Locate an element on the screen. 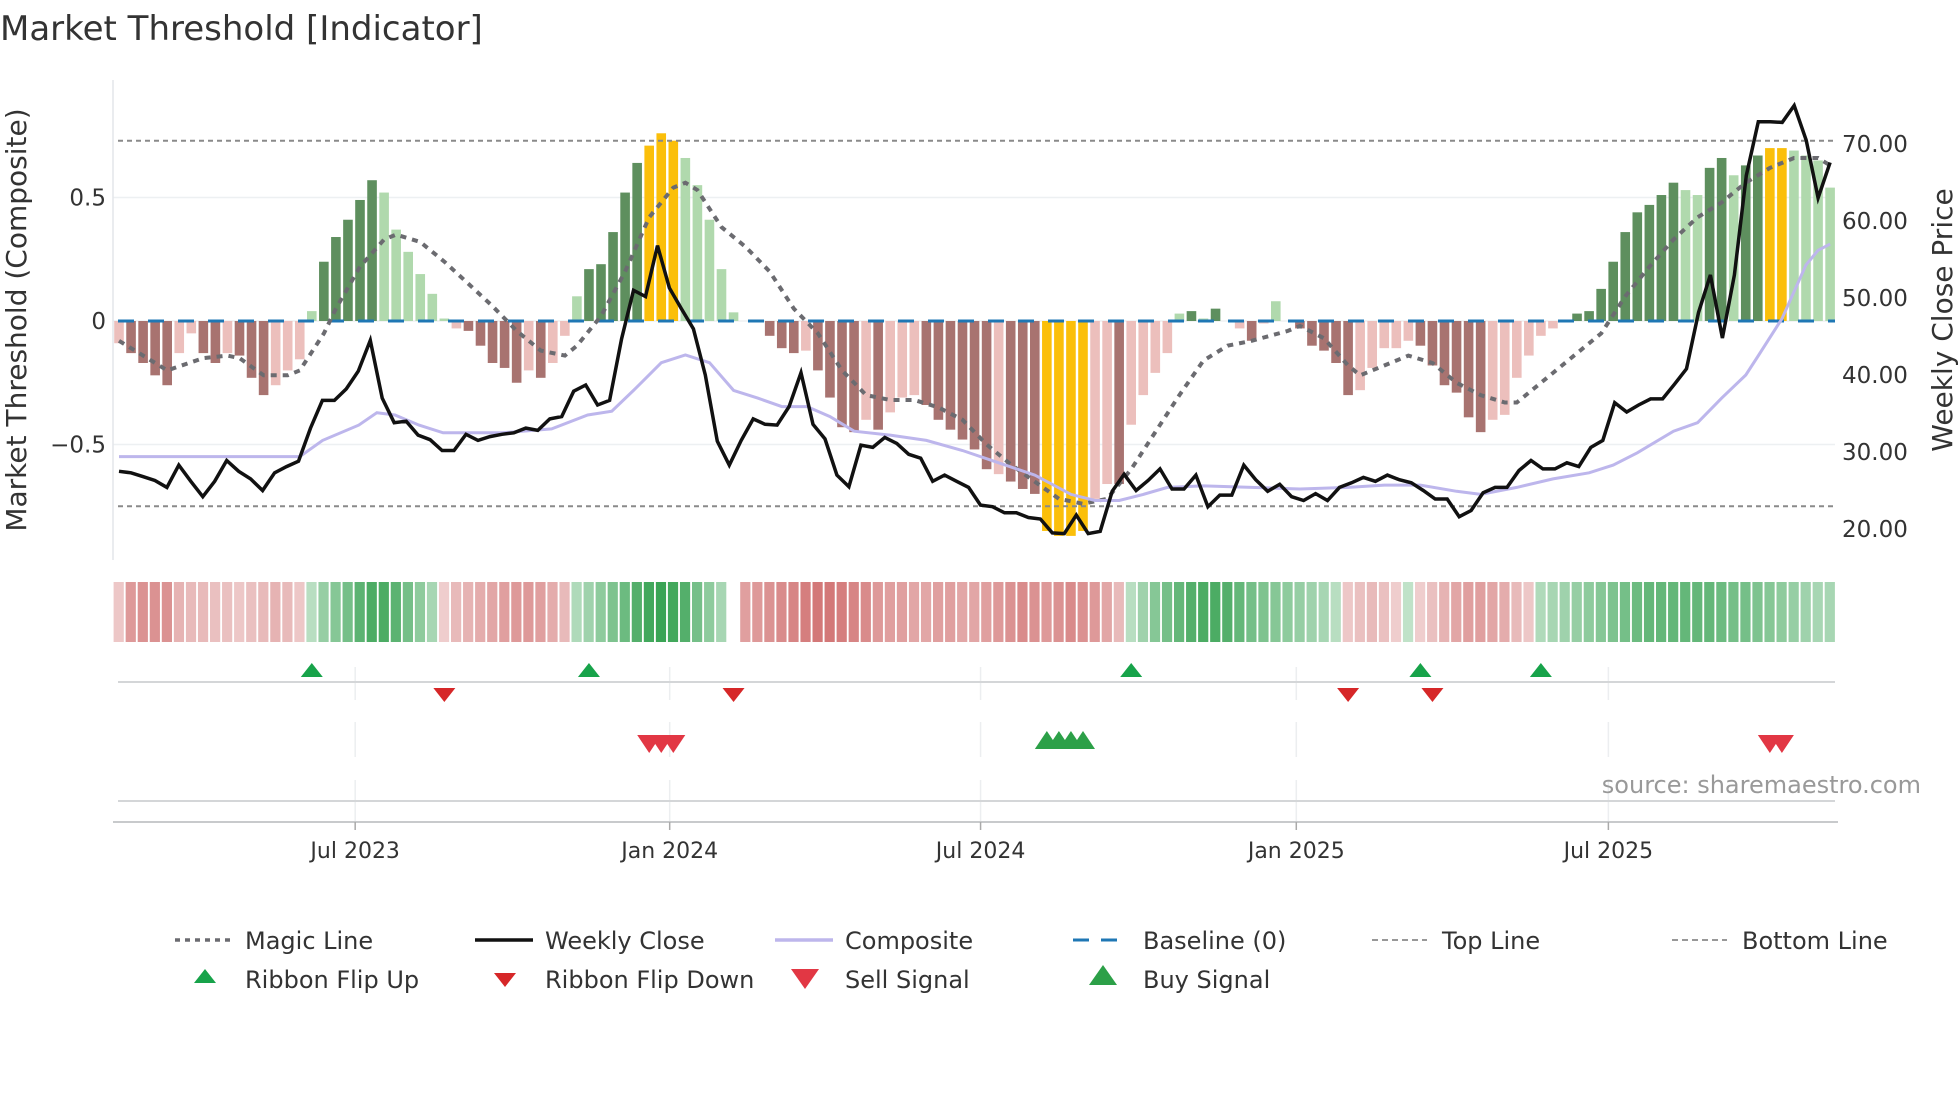  legend-item-baseline: Baseline (0) is located at coordinates (1179, 941).